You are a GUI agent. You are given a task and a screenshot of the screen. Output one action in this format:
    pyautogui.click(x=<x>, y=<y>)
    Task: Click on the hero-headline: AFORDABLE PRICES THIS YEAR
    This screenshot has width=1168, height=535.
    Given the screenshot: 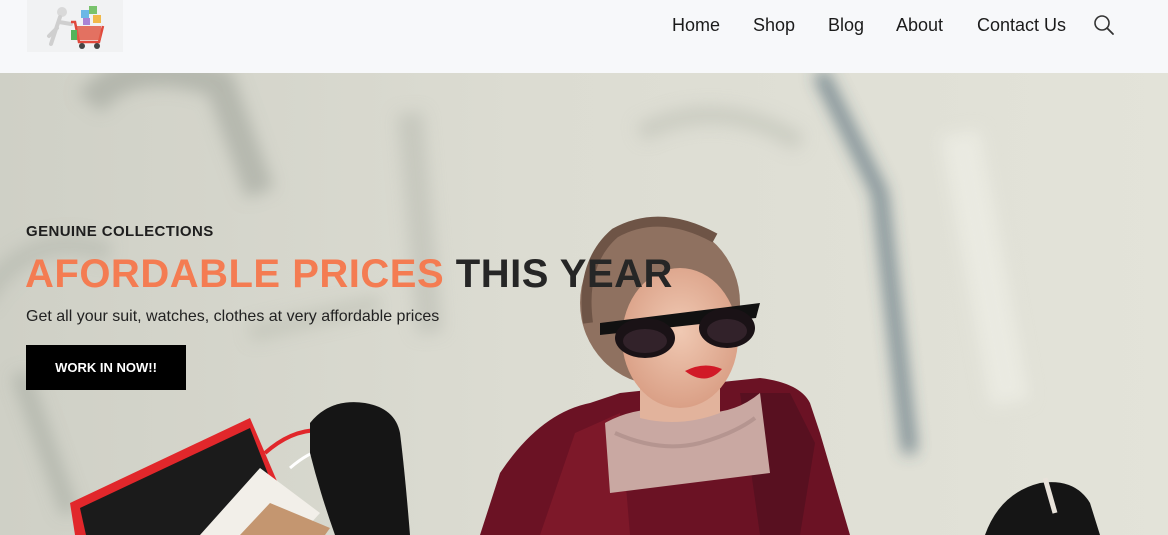 What is the action you would take?
    pyautogui.click(x=349, y=274)
    